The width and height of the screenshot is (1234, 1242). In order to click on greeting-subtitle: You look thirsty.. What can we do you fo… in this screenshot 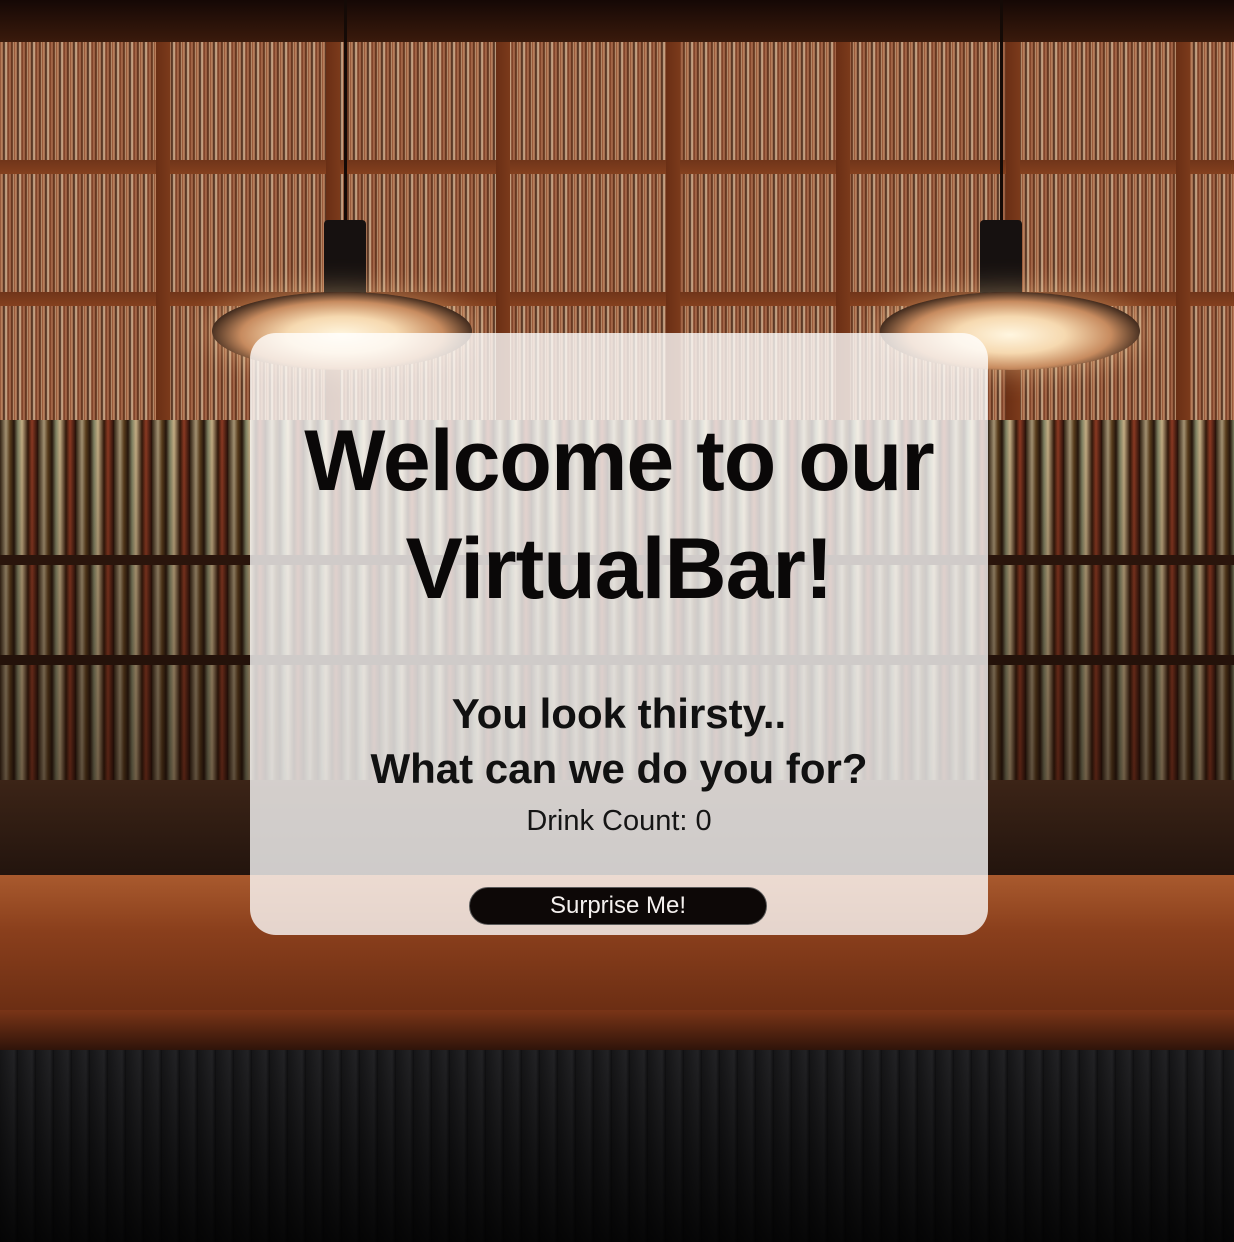, I will do `click(619, 741)`.